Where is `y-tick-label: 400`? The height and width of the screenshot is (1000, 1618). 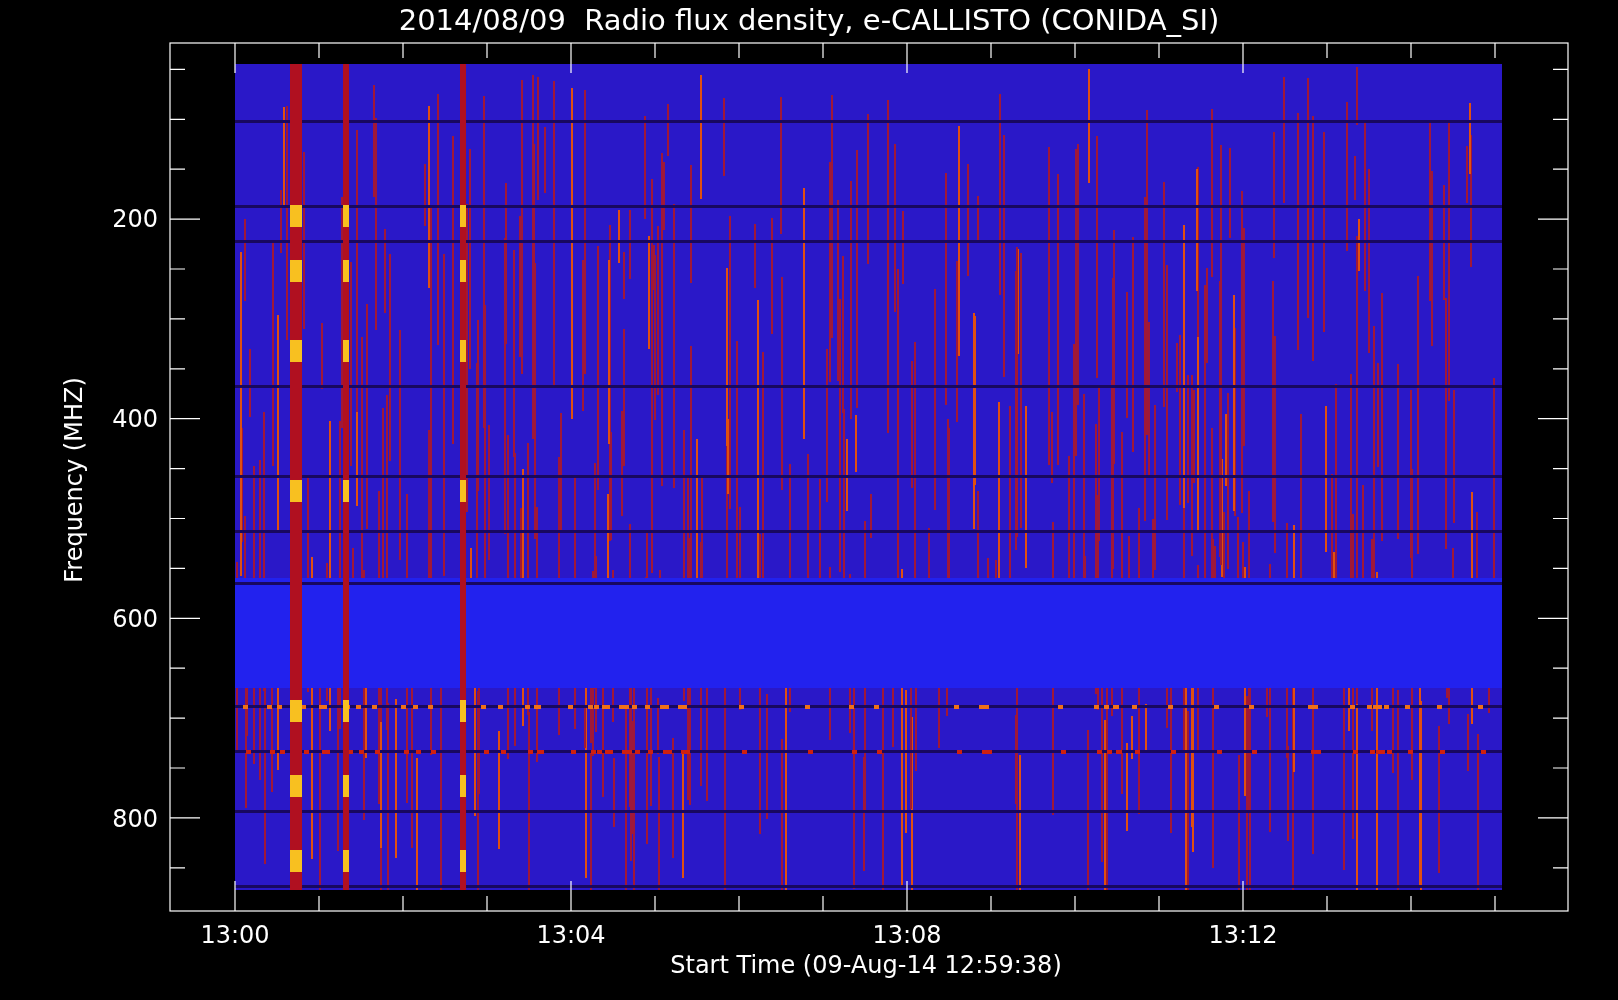
y-tick-label: 400 is located at coordinates (135, 419).